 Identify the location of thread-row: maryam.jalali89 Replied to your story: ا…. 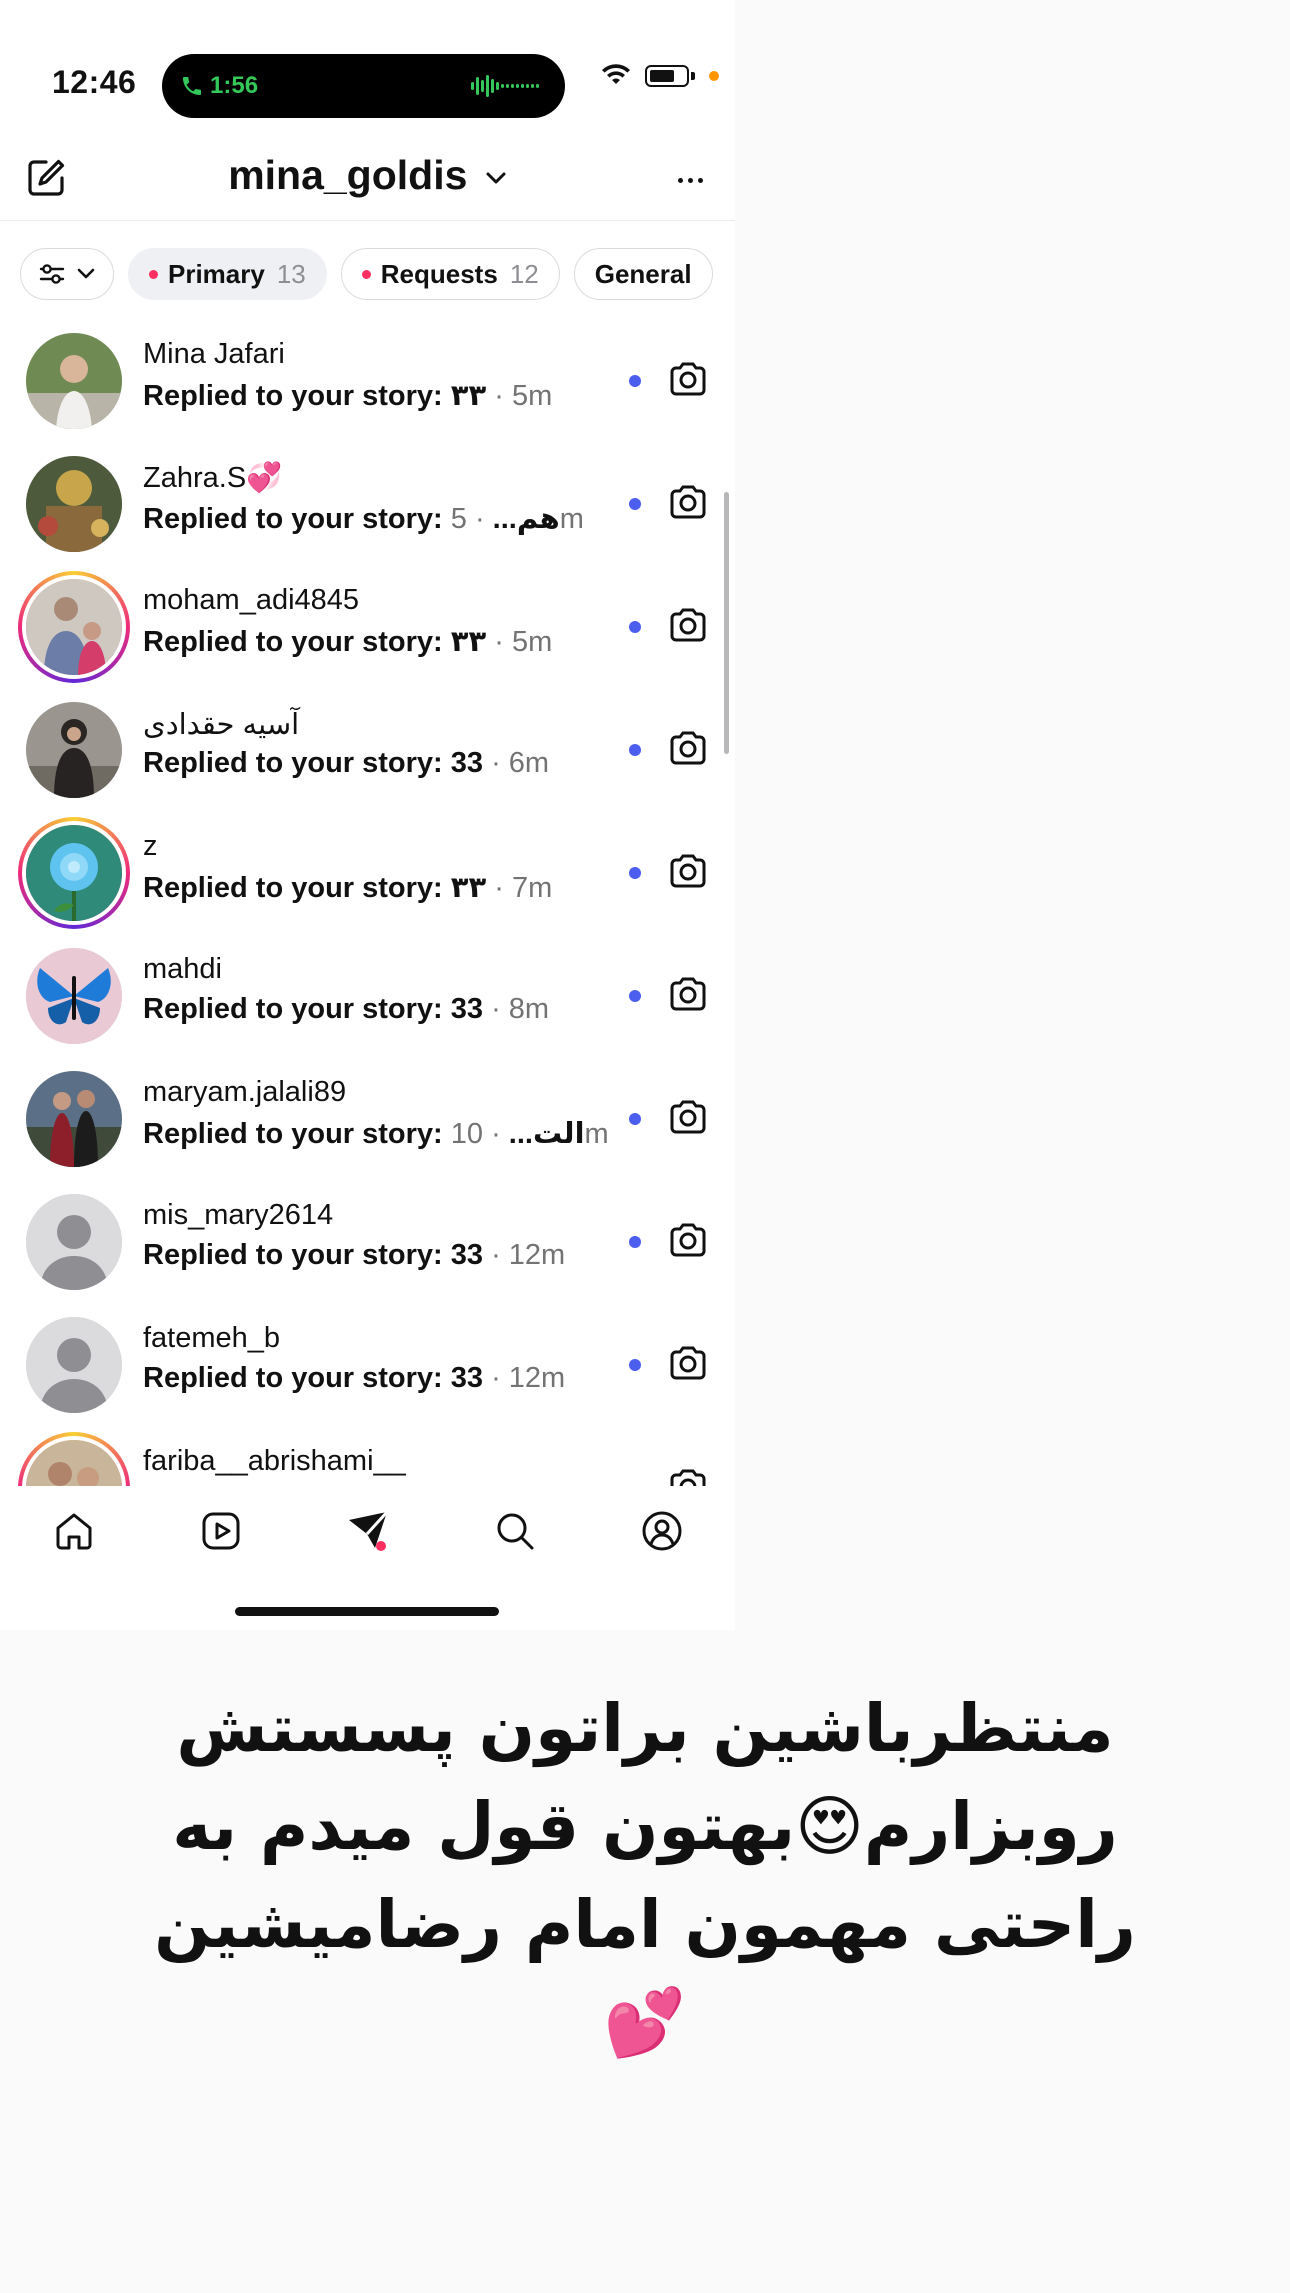
(367, 1117).